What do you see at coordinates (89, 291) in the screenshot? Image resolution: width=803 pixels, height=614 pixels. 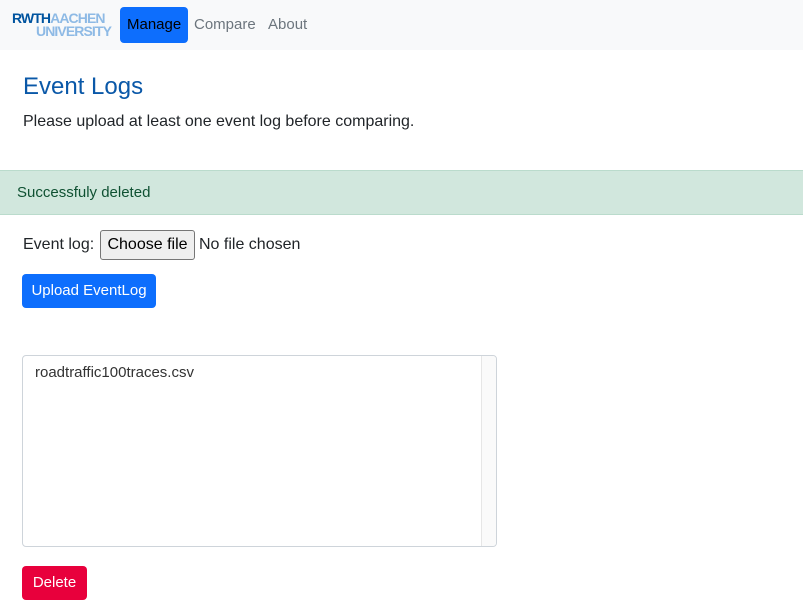 I see `upload-eventlog-button: Upload EventLog` at bounding box center [89, 291].